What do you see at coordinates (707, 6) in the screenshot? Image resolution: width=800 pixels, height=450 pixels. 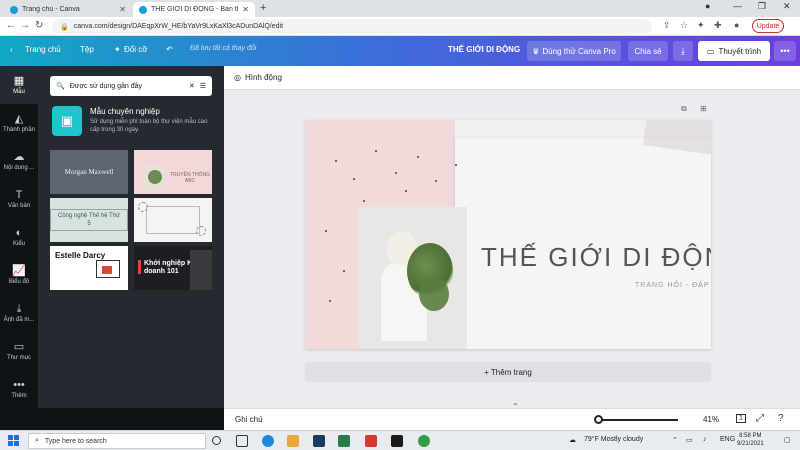 I see `tab-search-icon: ●` at bounding box center [707, 6].